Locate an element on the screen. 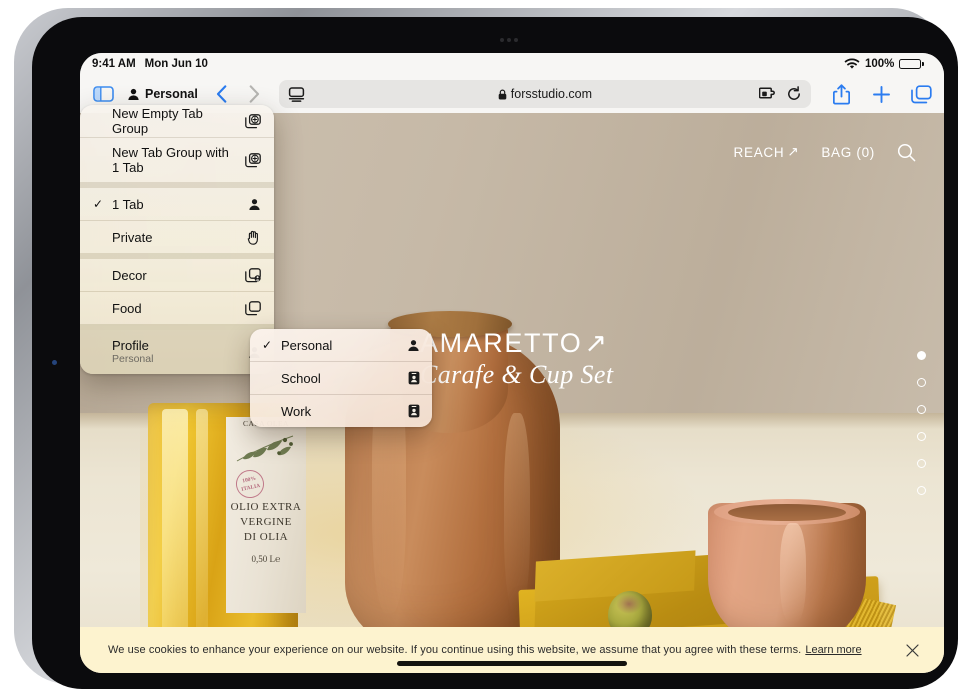  share-button is located at coordinates (841, 94).